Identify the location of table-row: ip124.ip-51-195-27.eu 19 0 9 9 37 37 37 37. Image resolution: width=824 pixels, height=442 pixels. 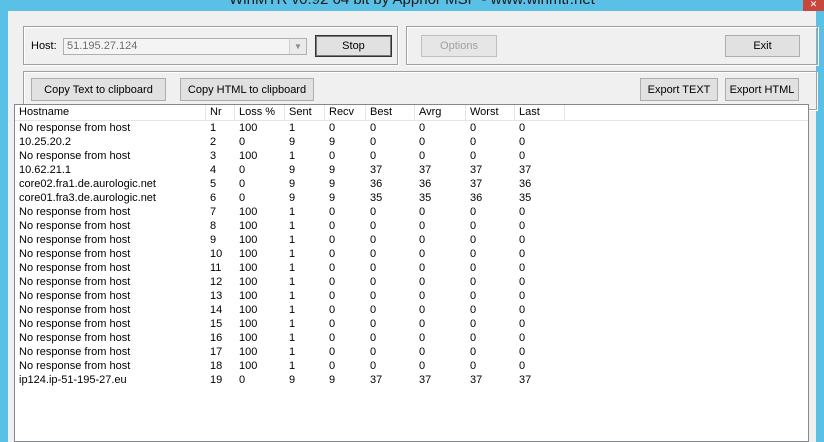
(411, 380).